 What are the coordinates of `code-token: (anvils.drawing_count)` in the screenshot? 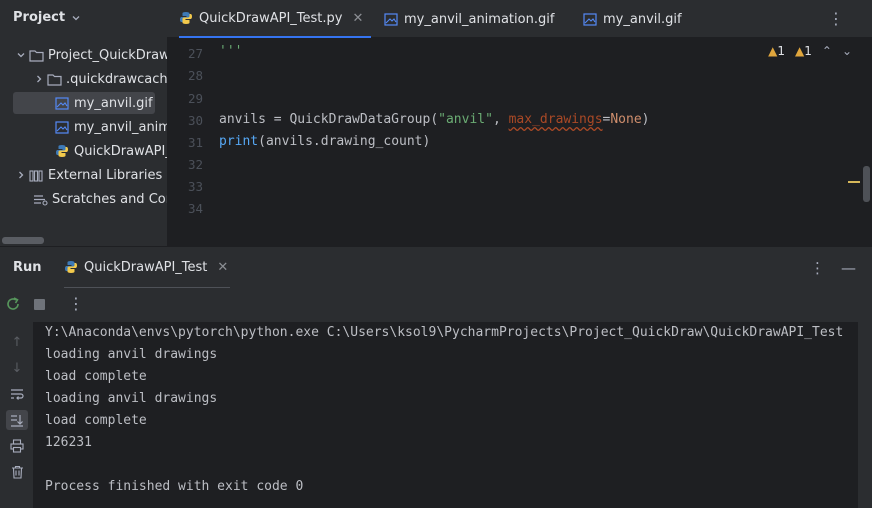 It's located at (344, 141).